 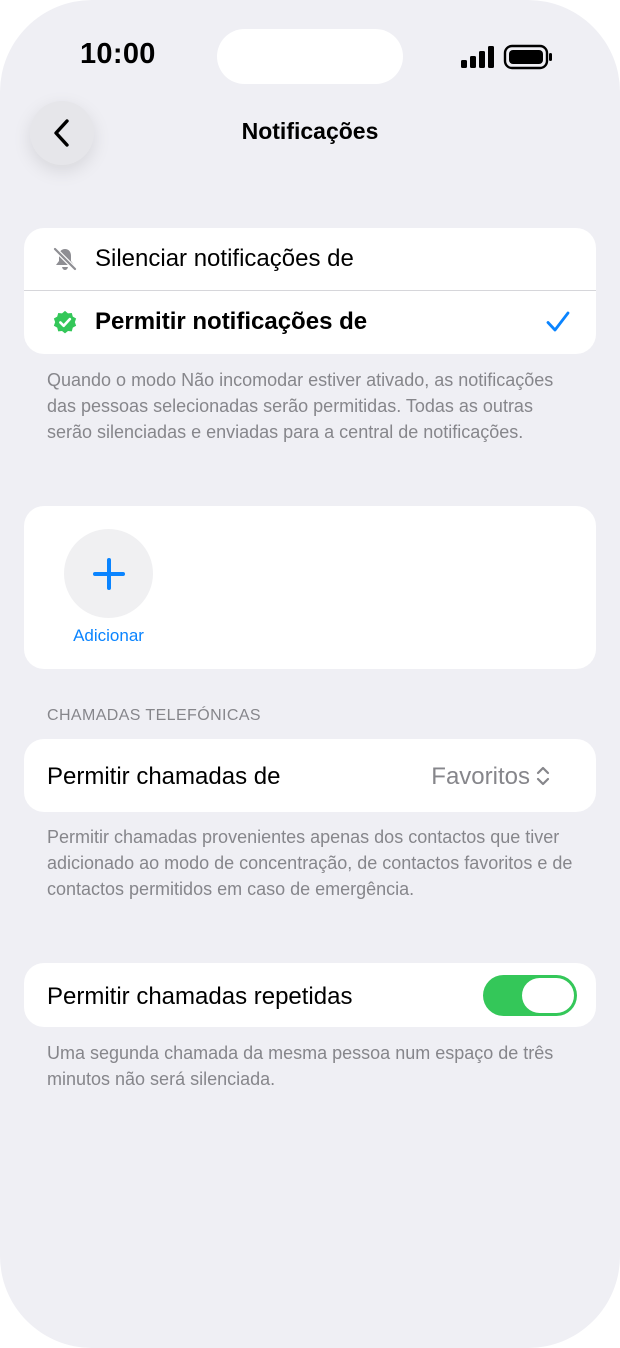 I want to click on calls-section-header: CHAMADAS TELEFÓNICAS, so click(x=154, y=715).